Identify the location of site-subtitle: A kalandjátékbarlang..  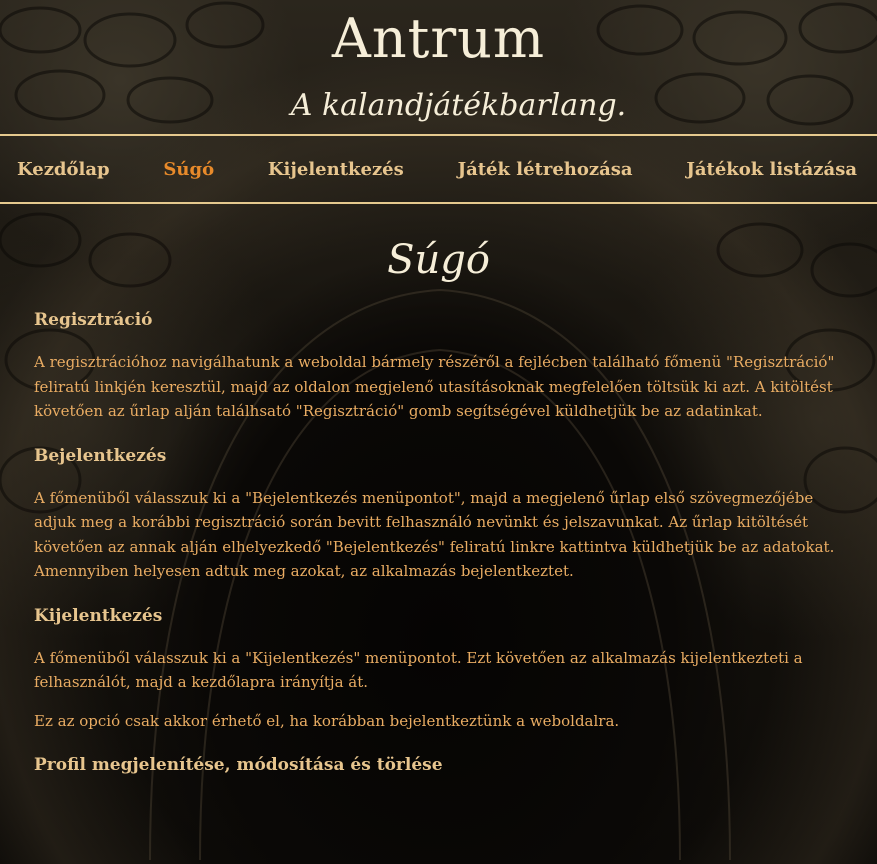
(458, 105).